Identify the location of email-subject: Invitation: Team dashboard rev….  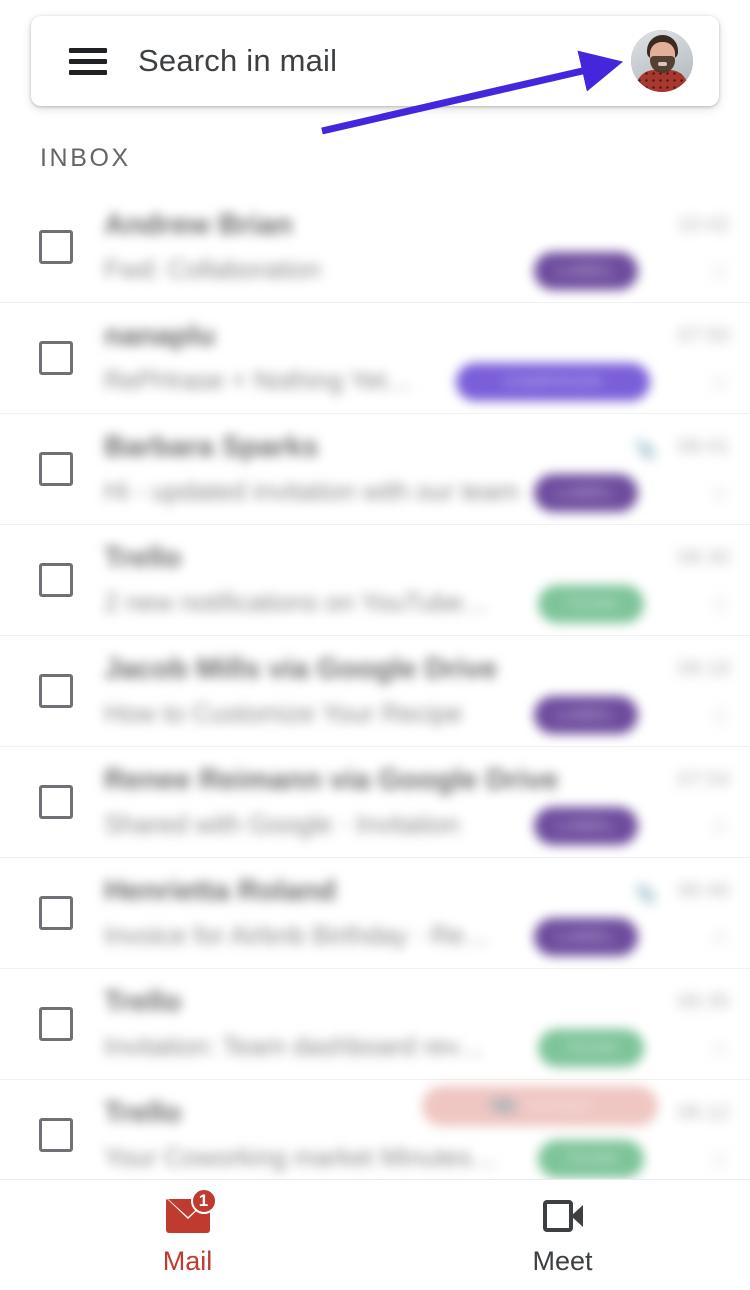
(295, 1046).